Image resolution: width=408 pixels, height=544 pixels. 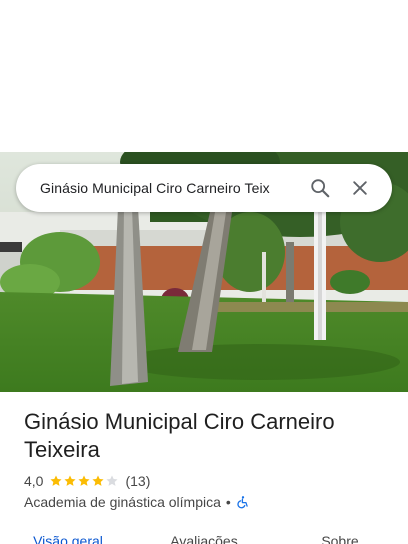 I want to click on star-empty-icon, so click(x=112, y=480).